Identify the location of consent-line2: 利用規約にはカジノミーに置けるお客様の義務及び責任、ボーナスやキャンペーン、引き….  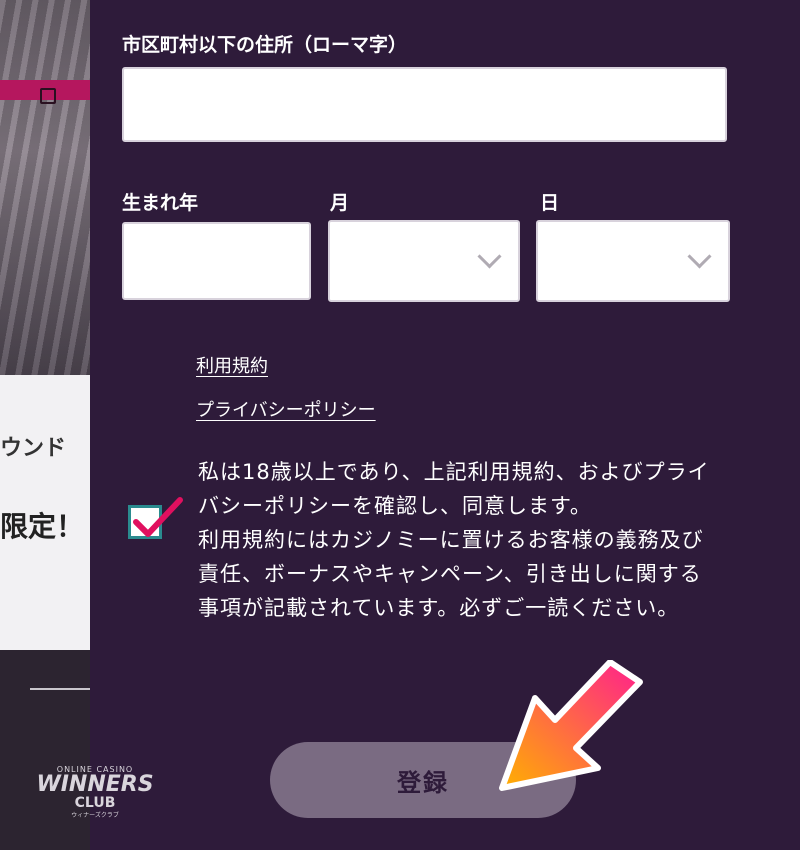
(451, 574).